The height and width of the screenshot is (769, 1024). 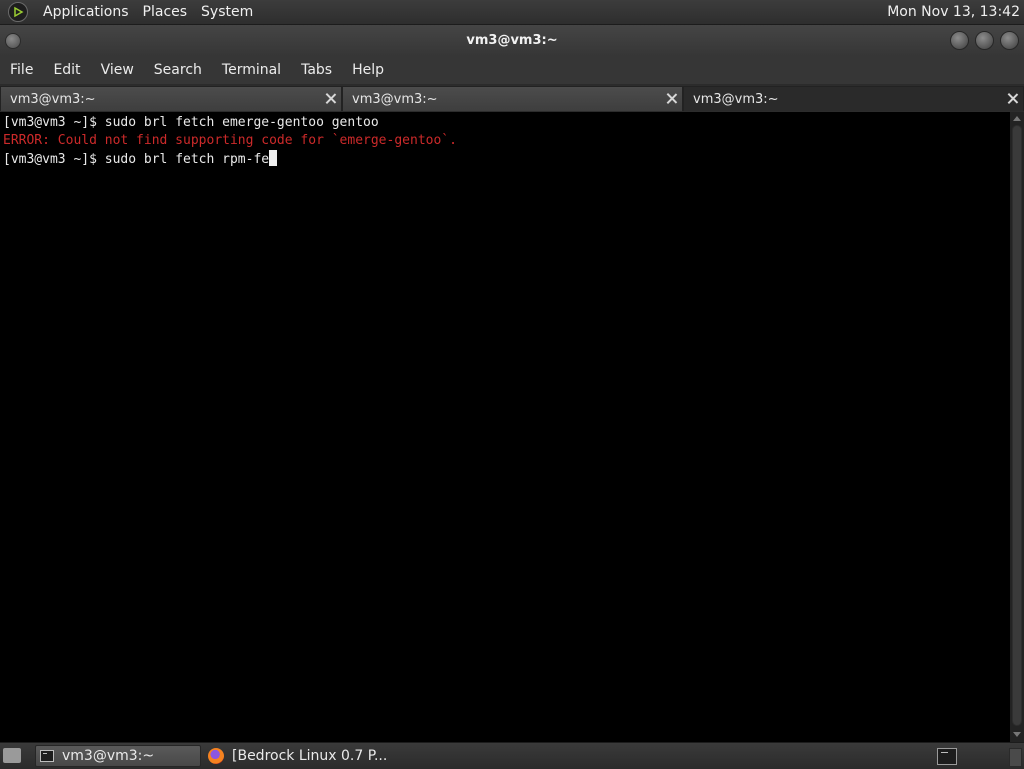 I want to click on tab-3: vm3@vm3:~, so click(x=853, y=98).